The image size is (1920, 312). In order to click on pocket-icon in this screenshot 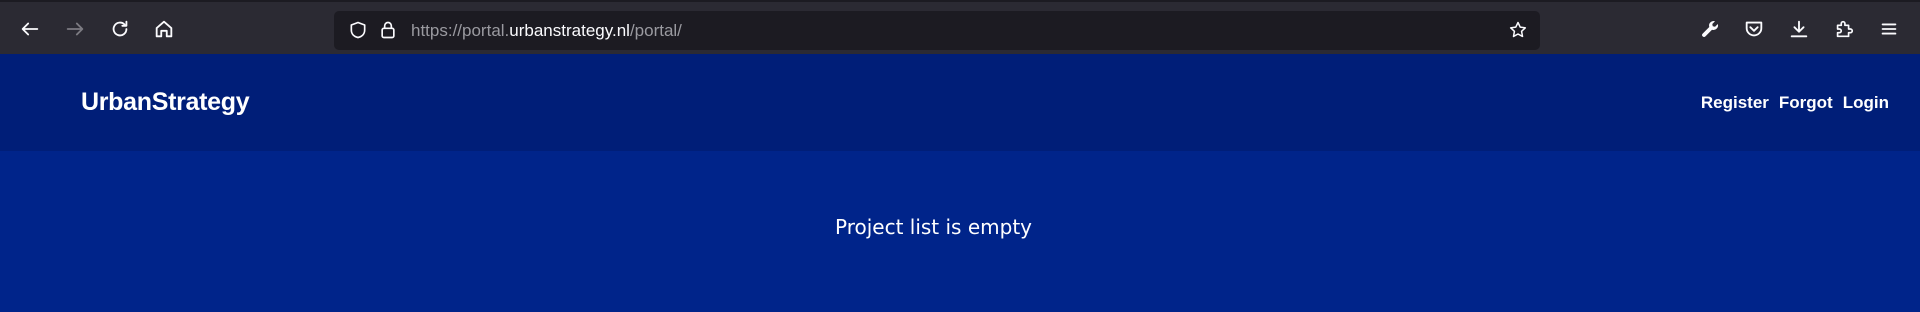, I will do `click(1754, 29)`.